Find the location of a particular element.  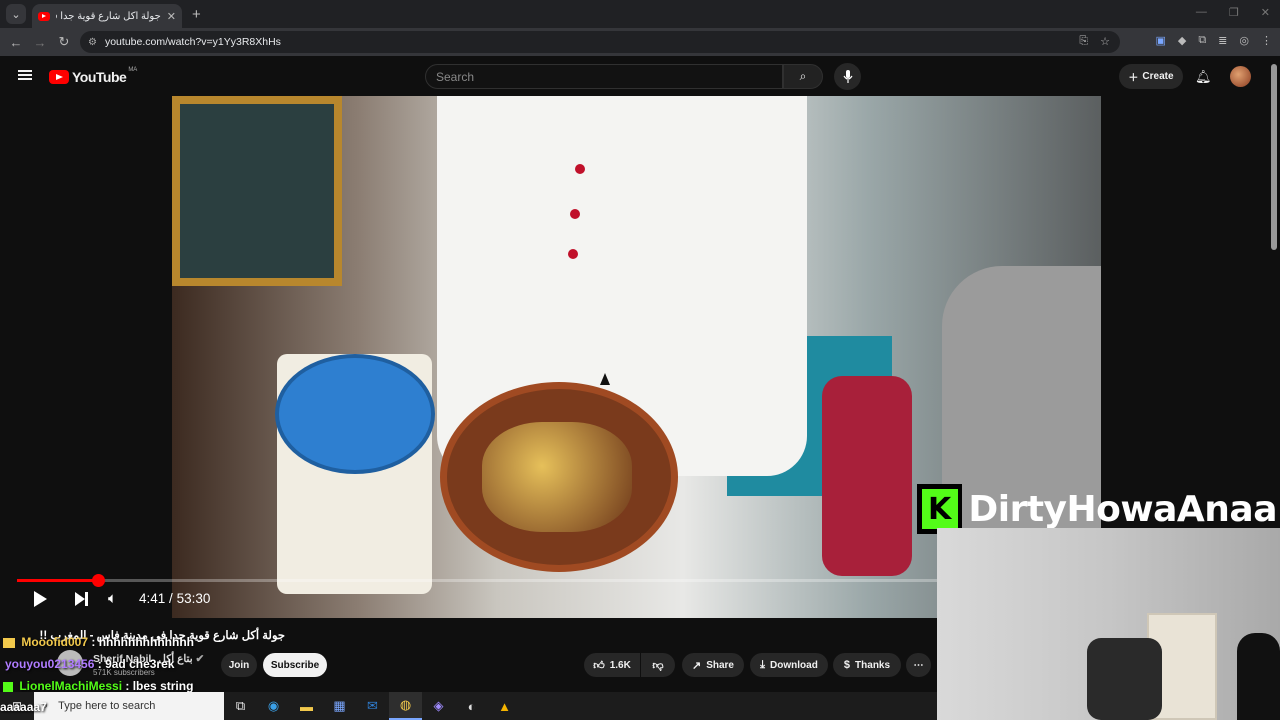

chat-message: youyou0213456 : 9ad che3rek is located at coordinates (89, 664).